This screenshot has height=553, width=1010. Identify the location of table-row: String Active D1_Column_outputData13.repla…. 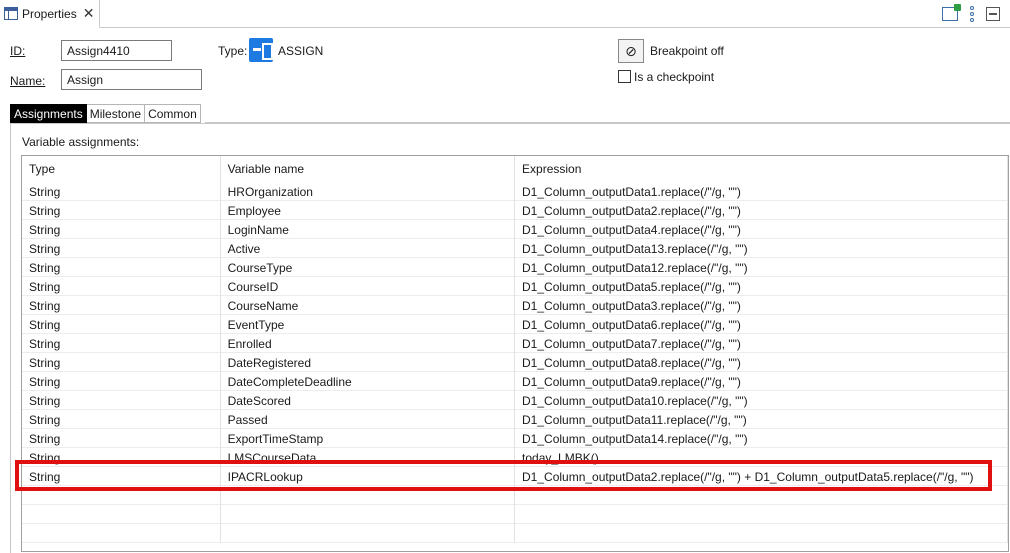
(515, 248).